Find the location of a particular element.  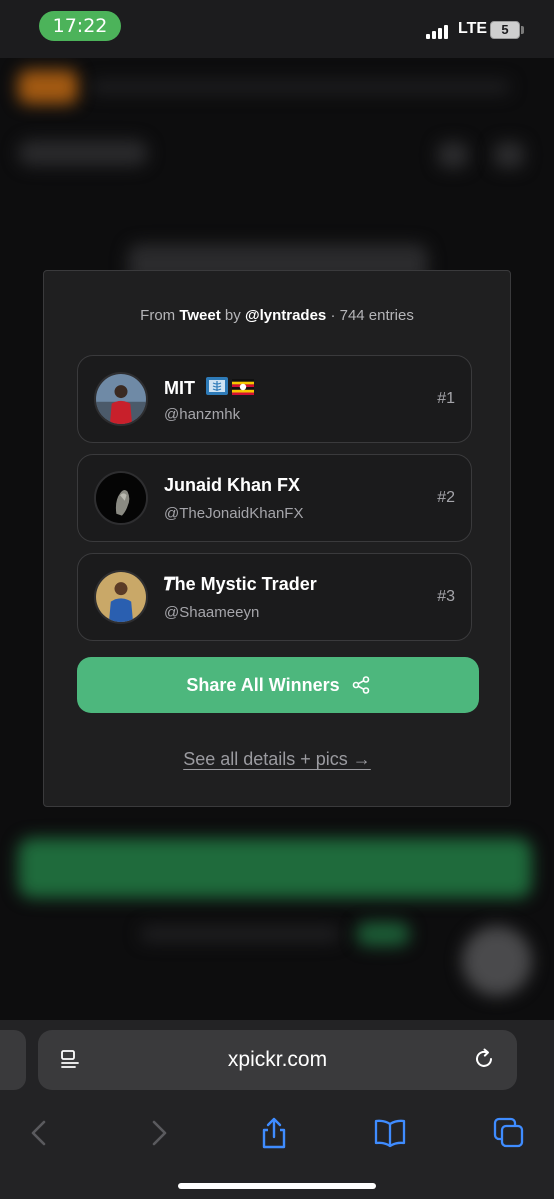

winner-name: MIT is located at coordinates (179, 388).